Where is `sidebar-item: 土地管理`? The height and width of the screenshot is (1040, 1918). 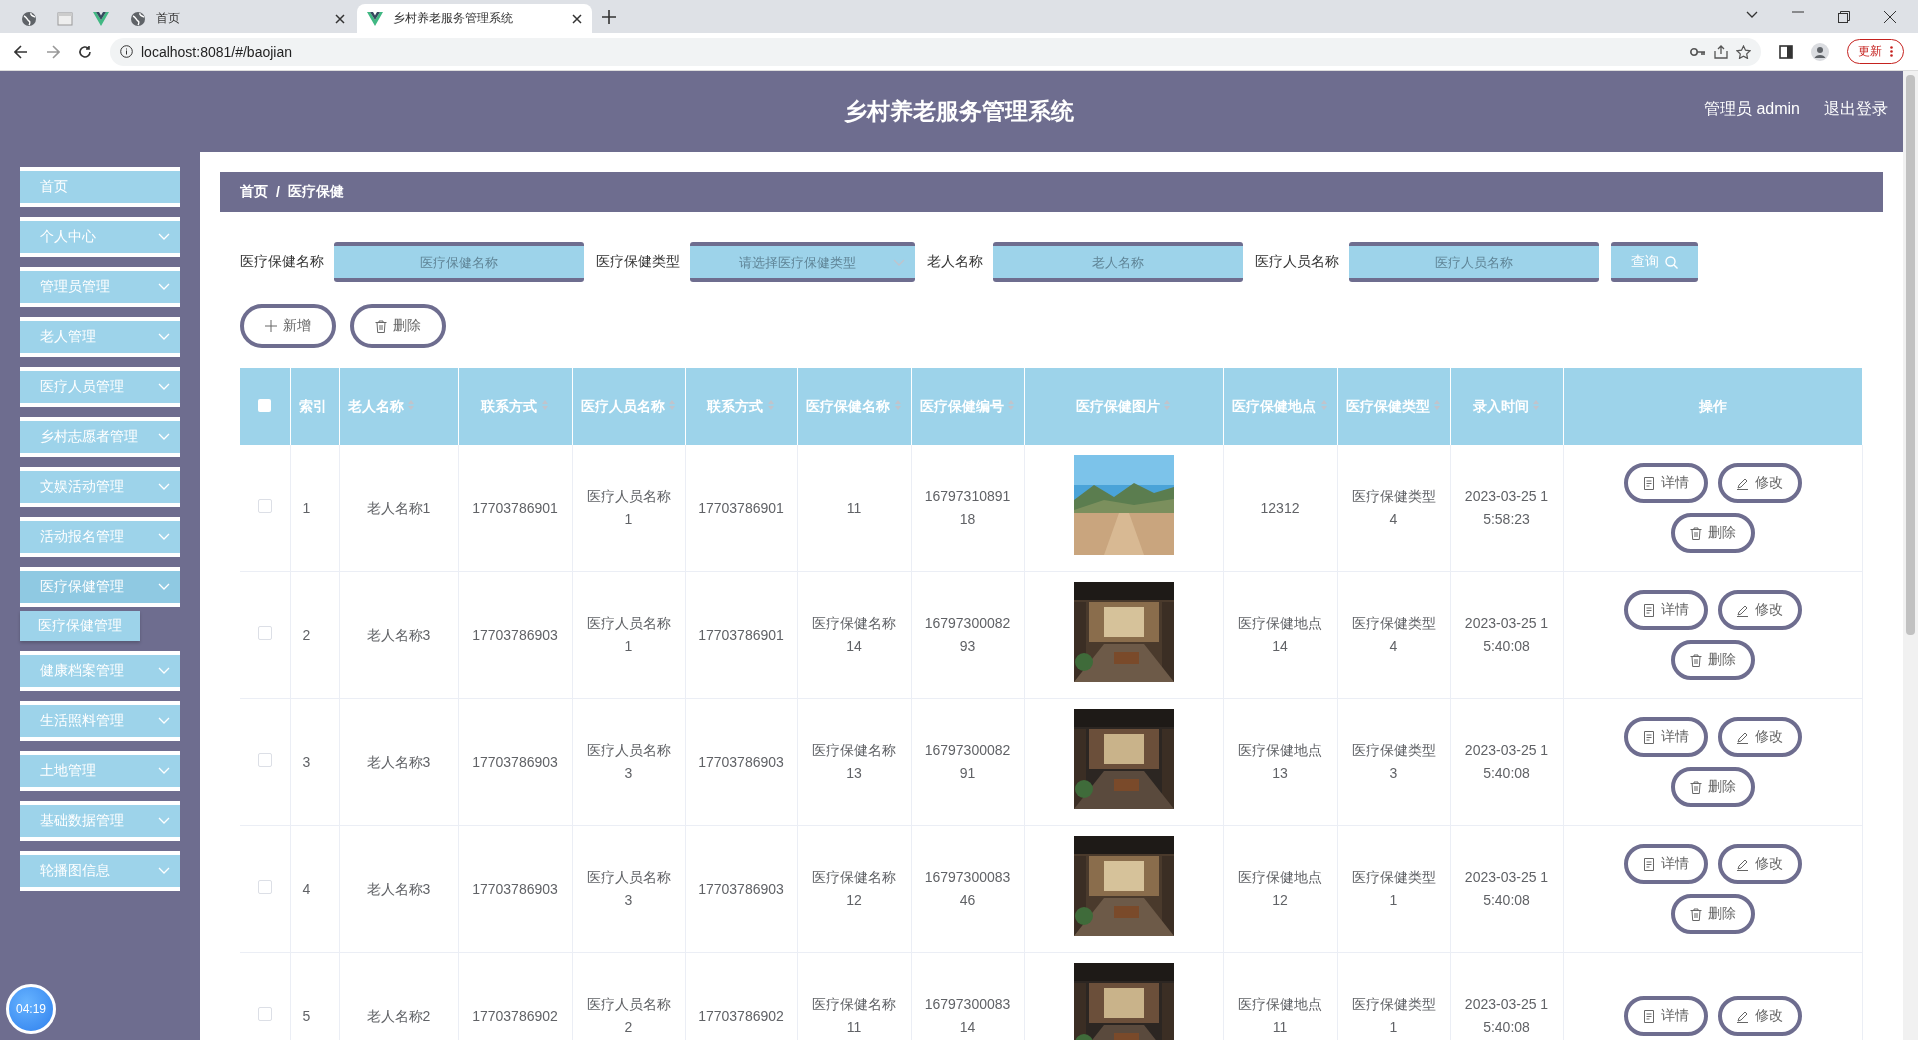
sidebar-item: 土地管理 is located at coordinates (100, 771).